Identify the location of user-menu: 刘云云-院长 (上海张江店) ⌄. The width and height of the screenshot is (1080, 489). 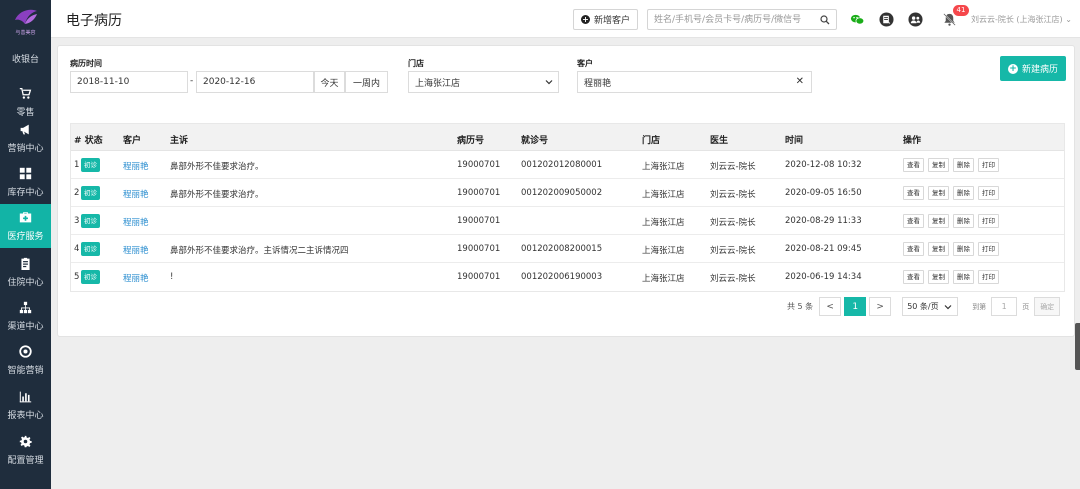
(1021, 19).